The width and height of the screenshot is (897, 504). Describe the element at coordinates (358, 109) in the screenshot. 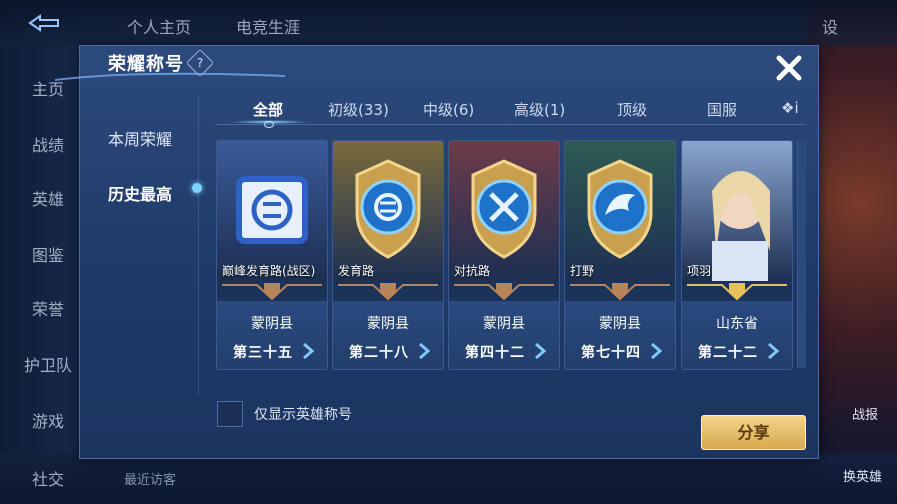

I see `tab-beginner: 初级(33)` at that location.